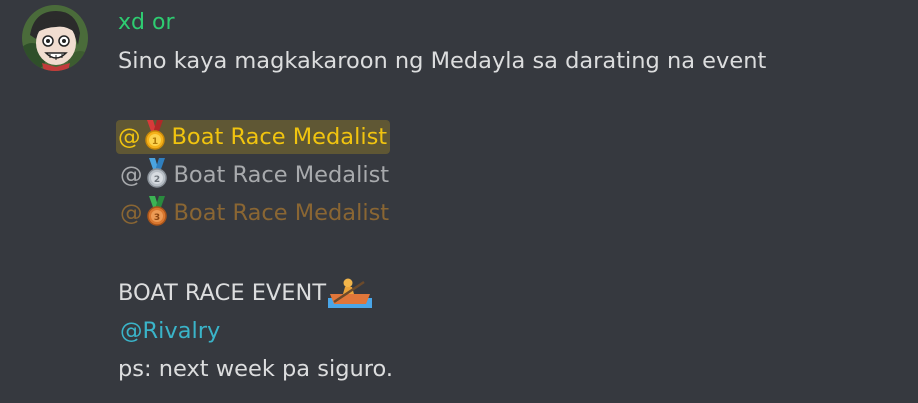 This screenshot has width=918, height=403. What do you see at coordinates (350, 293) in the screenshot?
I see `rowboat-emoji-icon` at bounding box center [350, 293].